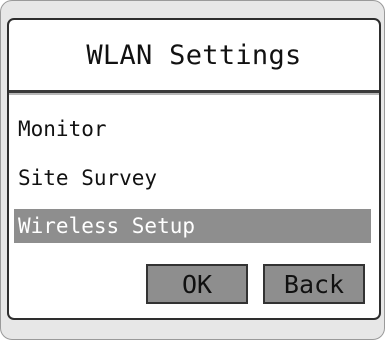 The image size is (385, 340). Describe the element at coordinates (192, 178) in the screenshot. I see `menu-item-site-survey: Site Survey` at that location.